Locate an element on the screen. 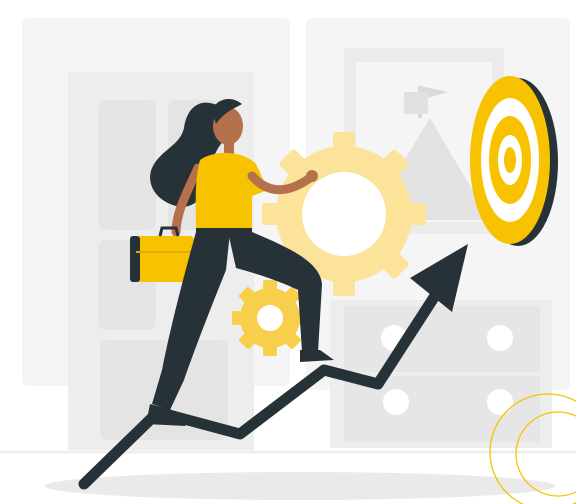  door-panel-top-left is located at coordinates (127, 165).